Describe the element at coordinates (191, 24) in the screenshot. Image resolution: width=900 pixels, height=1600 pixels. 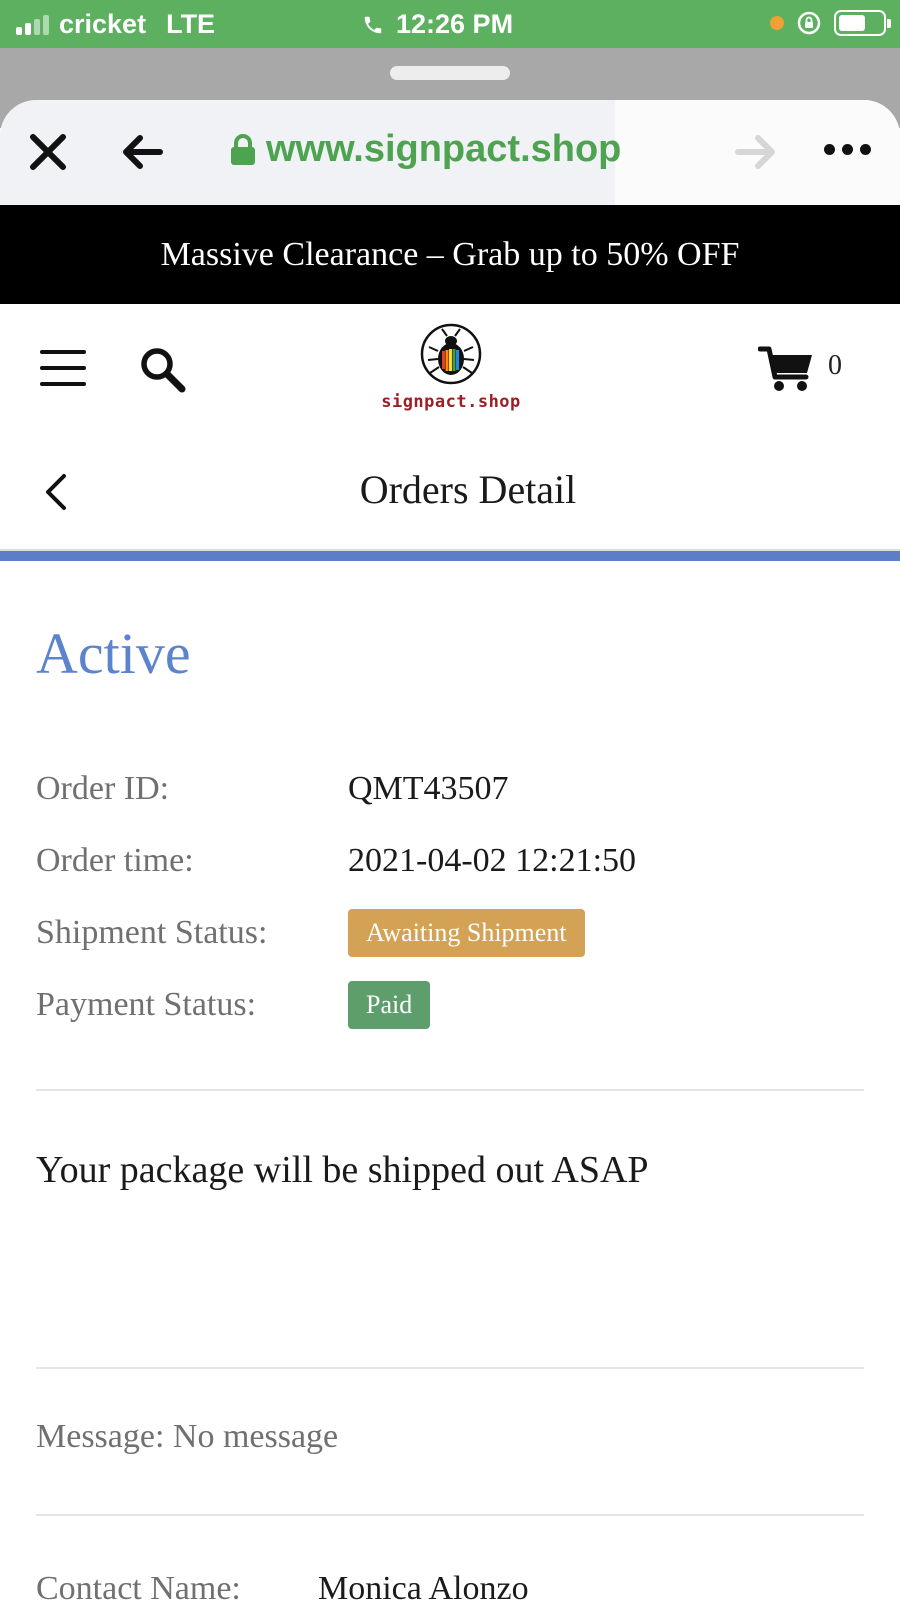
I see `network-type: LTE` at that location.